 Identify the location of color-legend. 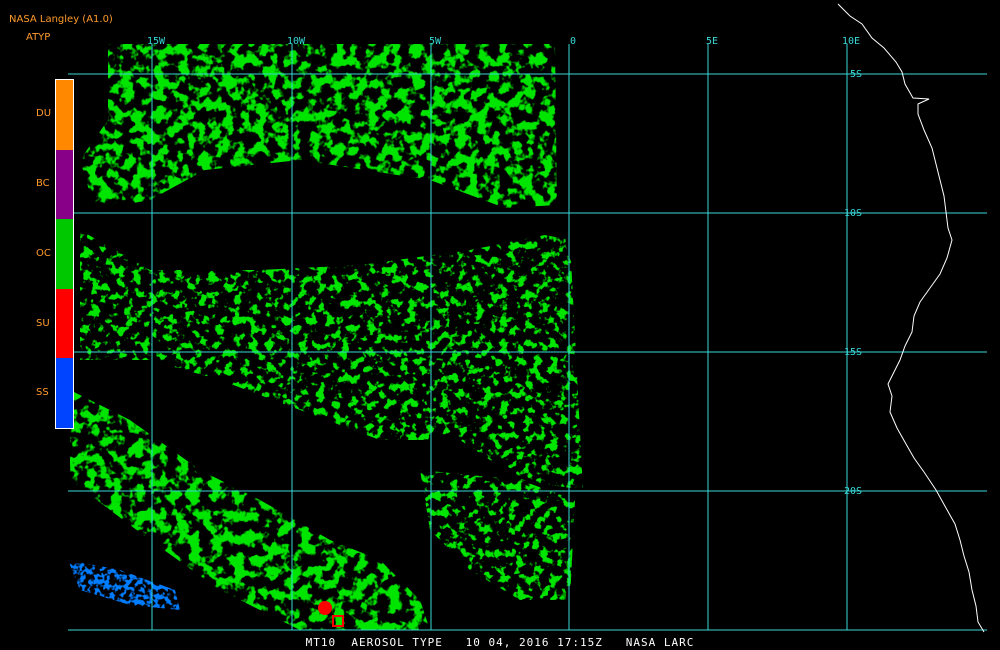
(64, 254).